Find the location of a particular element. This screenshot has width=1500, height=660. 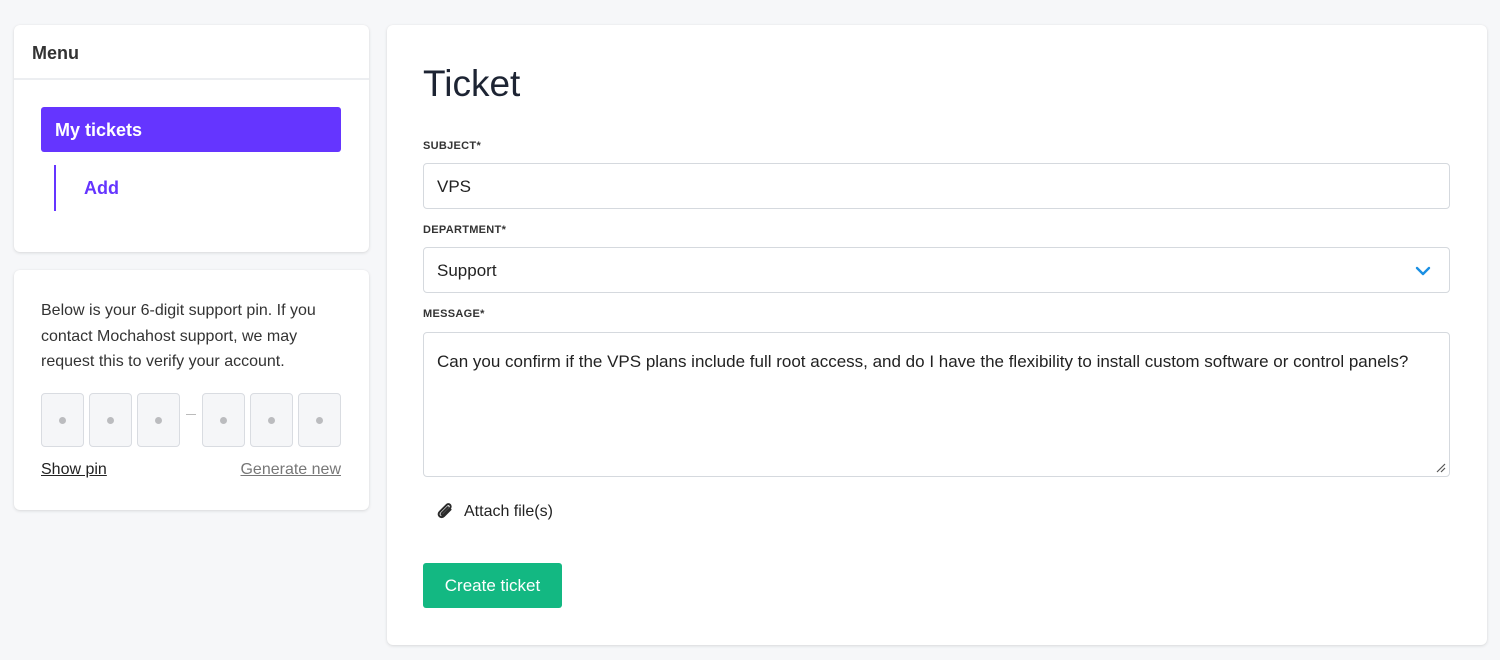

show-pin-link: Show pin is located at coordinates (74, 470).